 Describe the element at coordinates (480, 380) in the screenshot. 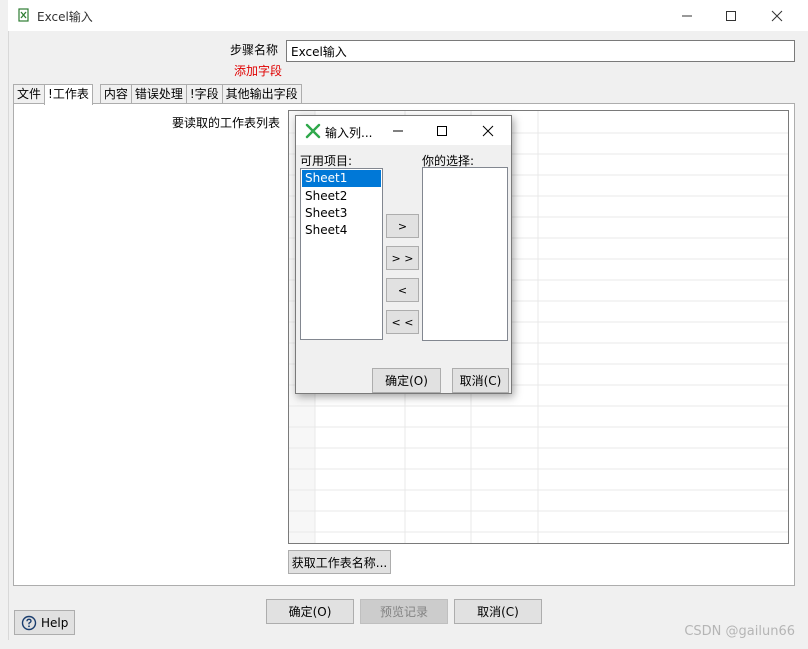

I see `dialog-cancel-button: 取消(C)` at that location.